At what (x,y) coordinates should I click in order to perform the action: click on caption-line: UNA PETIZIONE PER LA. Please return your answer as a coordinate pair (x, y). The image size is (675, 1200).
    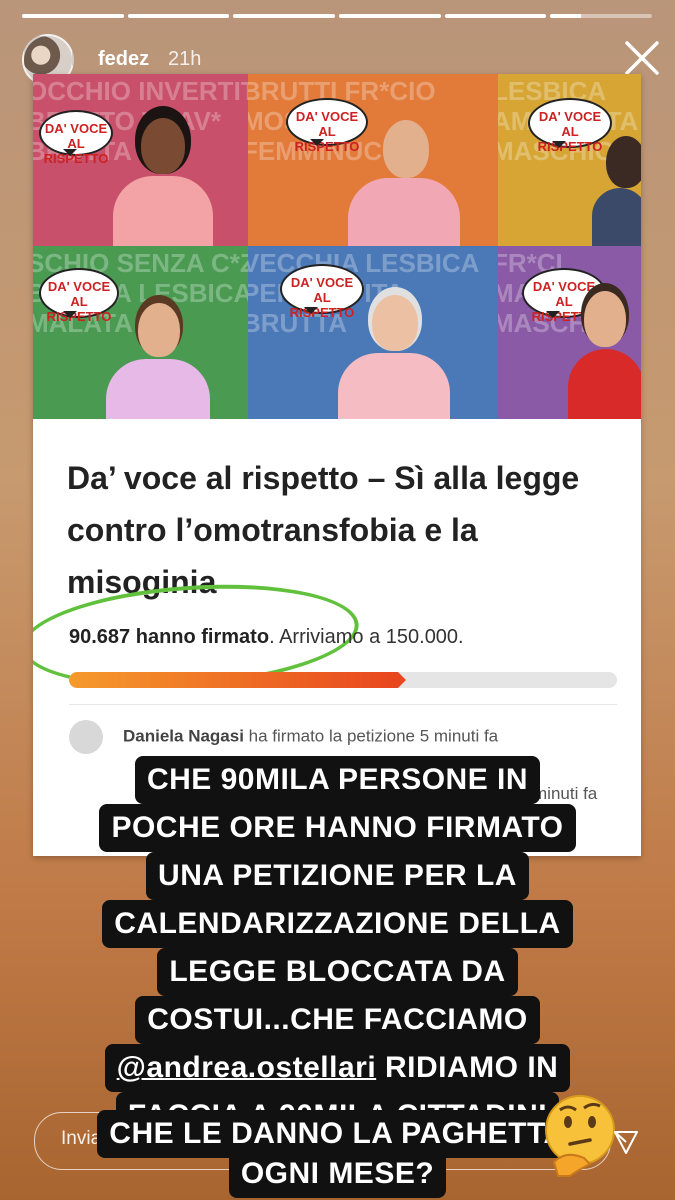
    Looking at the image, I should click on (337, 876).